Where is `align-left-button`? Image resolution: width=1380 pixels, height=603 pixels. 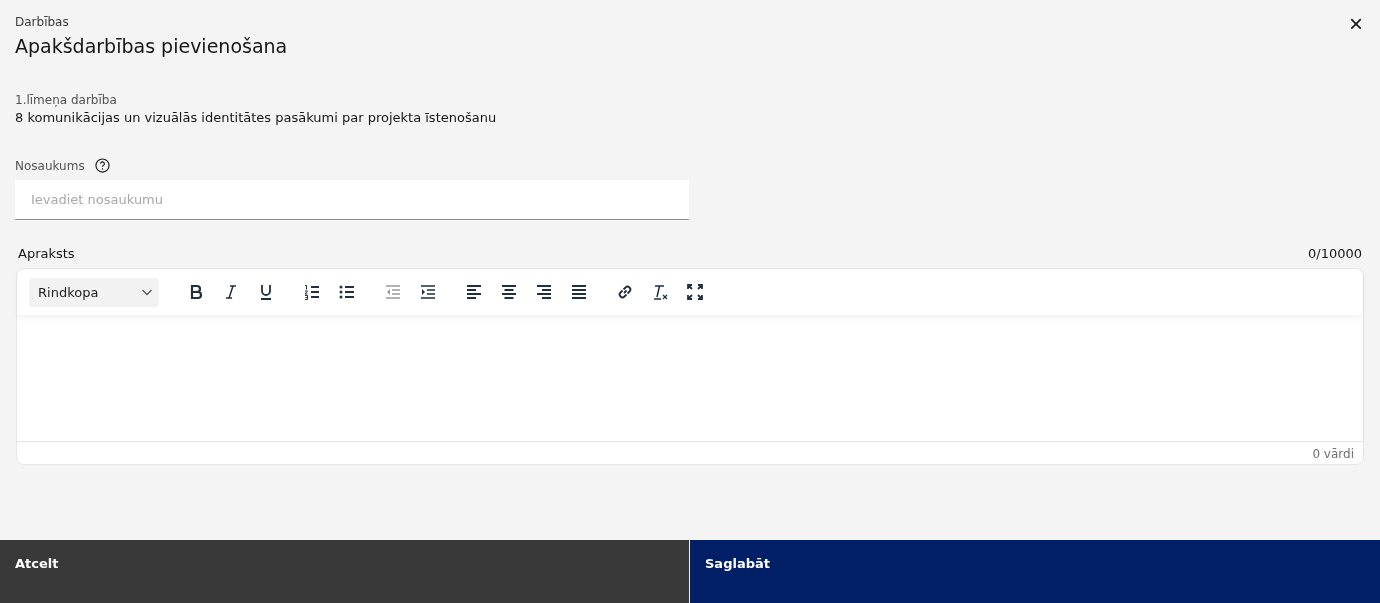
align-left-button is located at coordinates (474, 292).